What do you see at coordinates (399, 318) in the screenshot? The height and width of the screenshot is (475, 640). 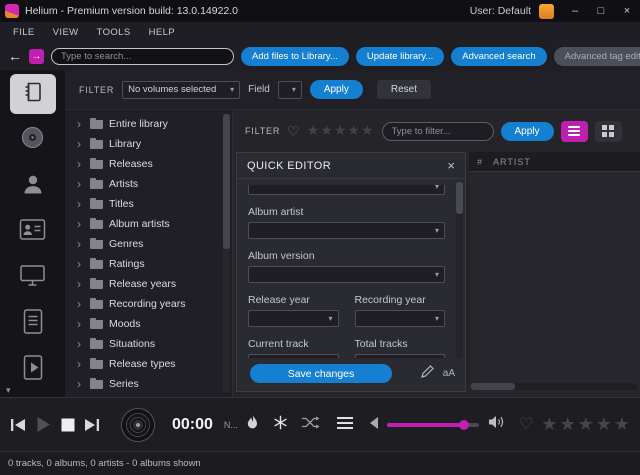 I see `recording-year-dropdown: ▾` at bounding box center [399, 318].